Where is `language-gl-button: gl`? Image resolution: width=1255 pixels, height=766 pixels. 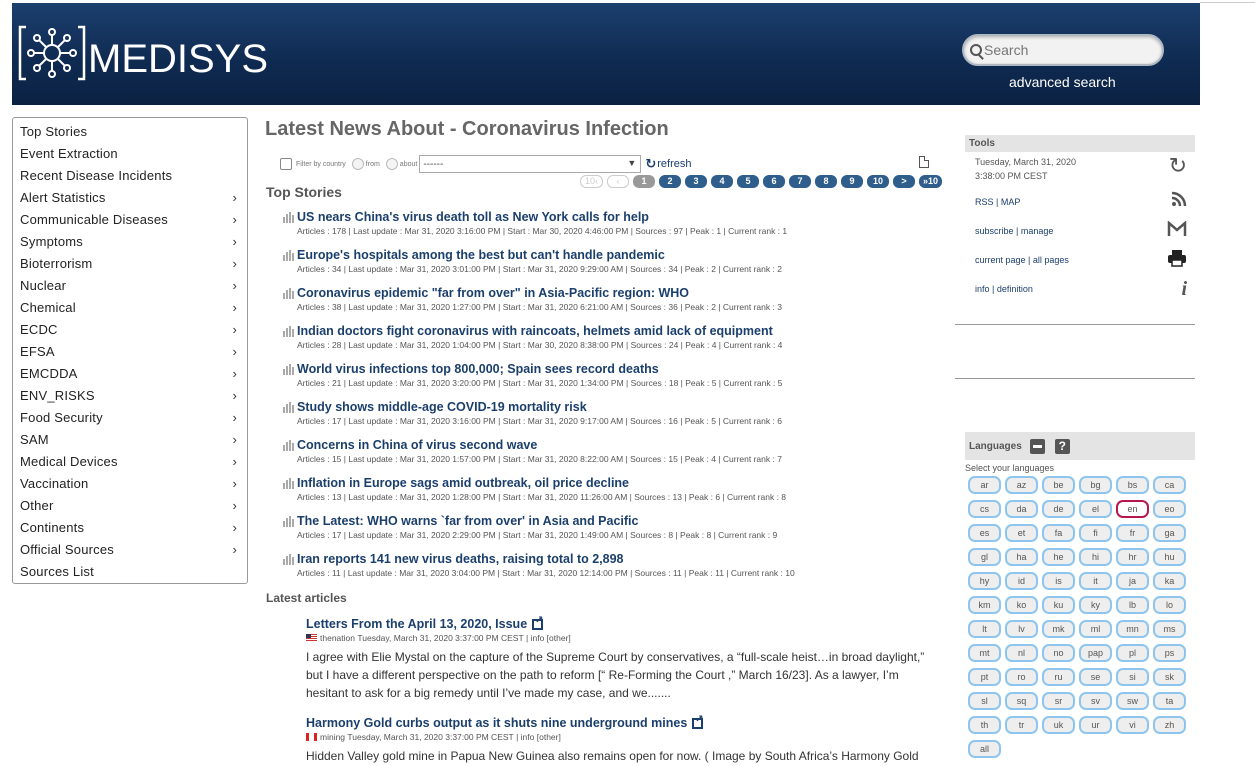
language-gl-button: gl is located at coordinates (984, 557).